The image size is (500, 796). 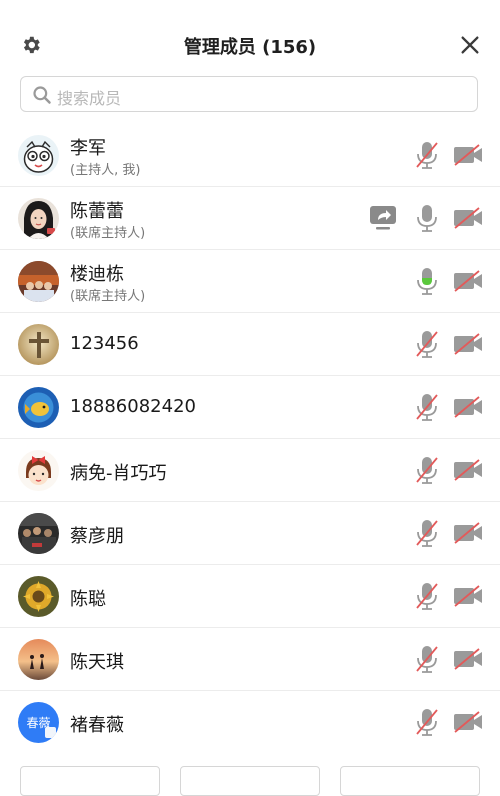 I want to click on search-icon, so click(x=42, y=95).